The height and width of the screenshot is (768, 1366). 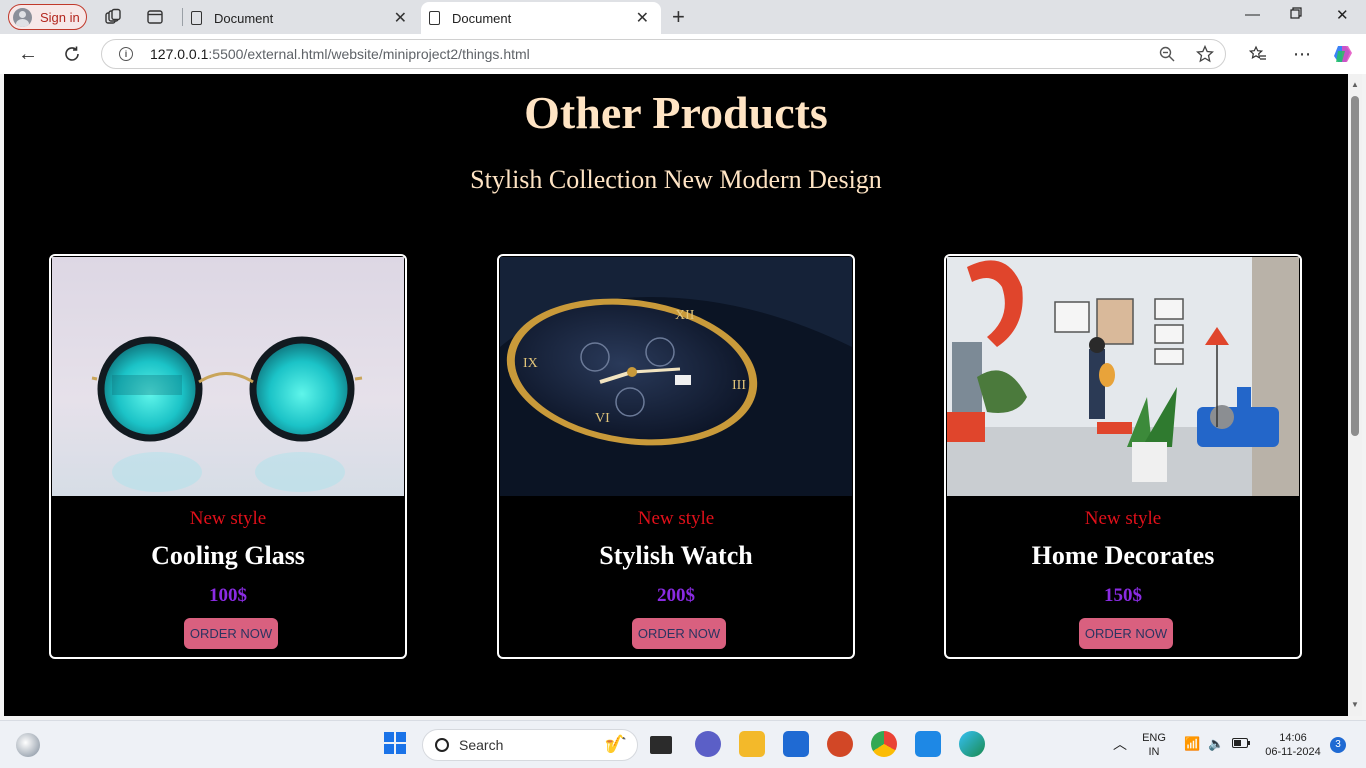 I want to click on file-explorer-icon, so click(x=752, y=744).